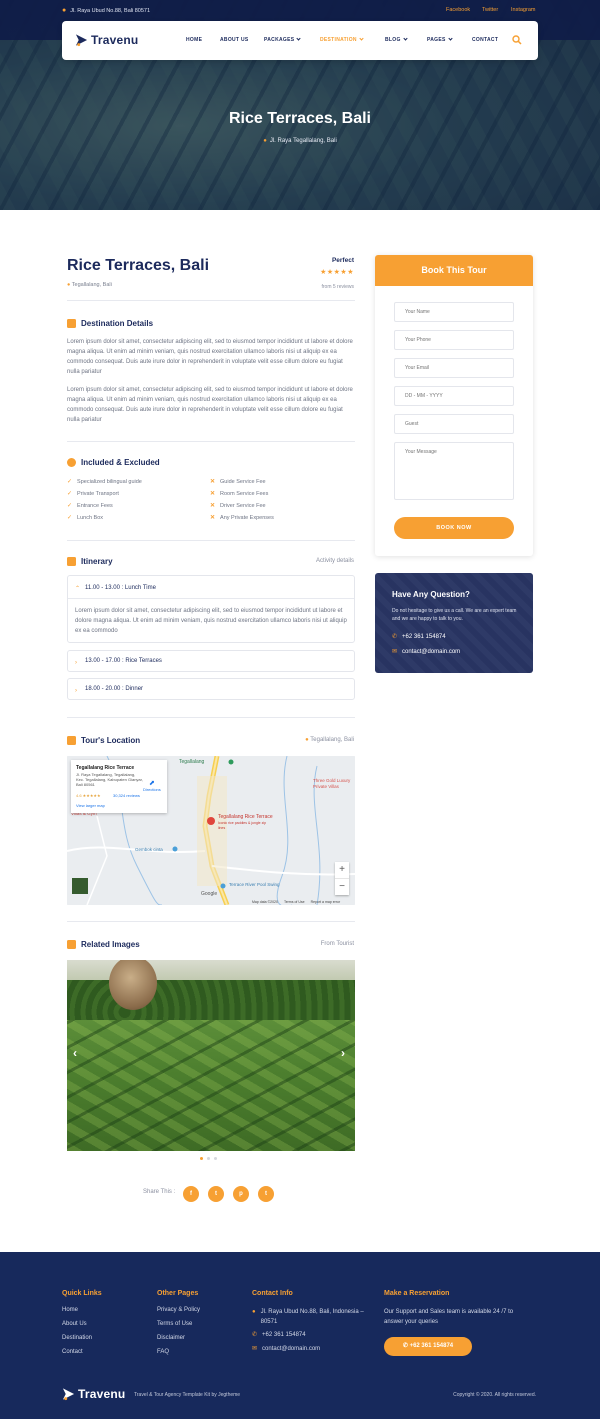 This screenshot has height=1419, width=600. Describe the element at coordinates (72, 1352) in the screenshot. I see `footer-link-contact: Contact` at that location.